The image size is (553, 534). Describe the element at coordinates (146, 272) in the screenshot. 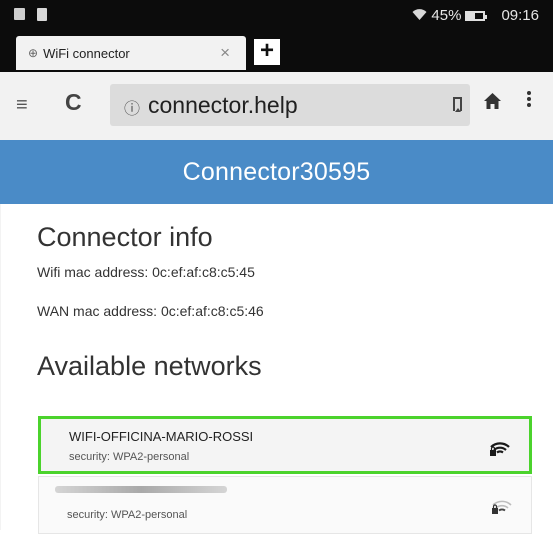

I see `wifi-mac-address: Wifi mac address: 0c:ef:af:c8:c5:45` at that location.